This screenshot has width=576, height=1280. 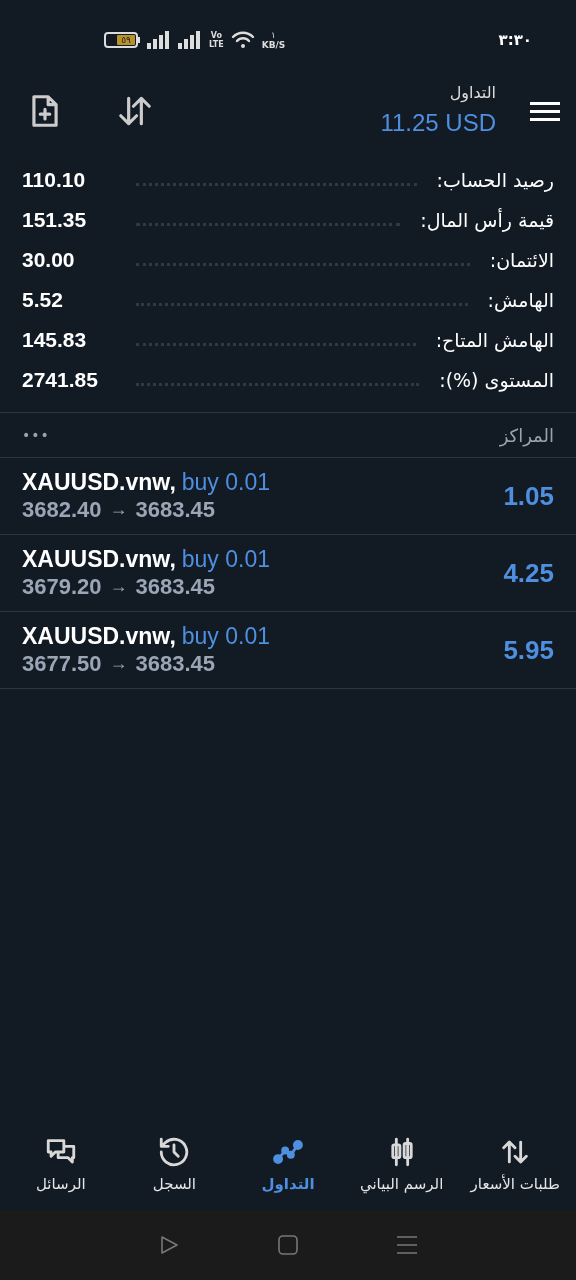 What do you see at coordinates (526, 436) in the screenshot?
I see `section-title: المراكز` at bounding box center [526, 436].